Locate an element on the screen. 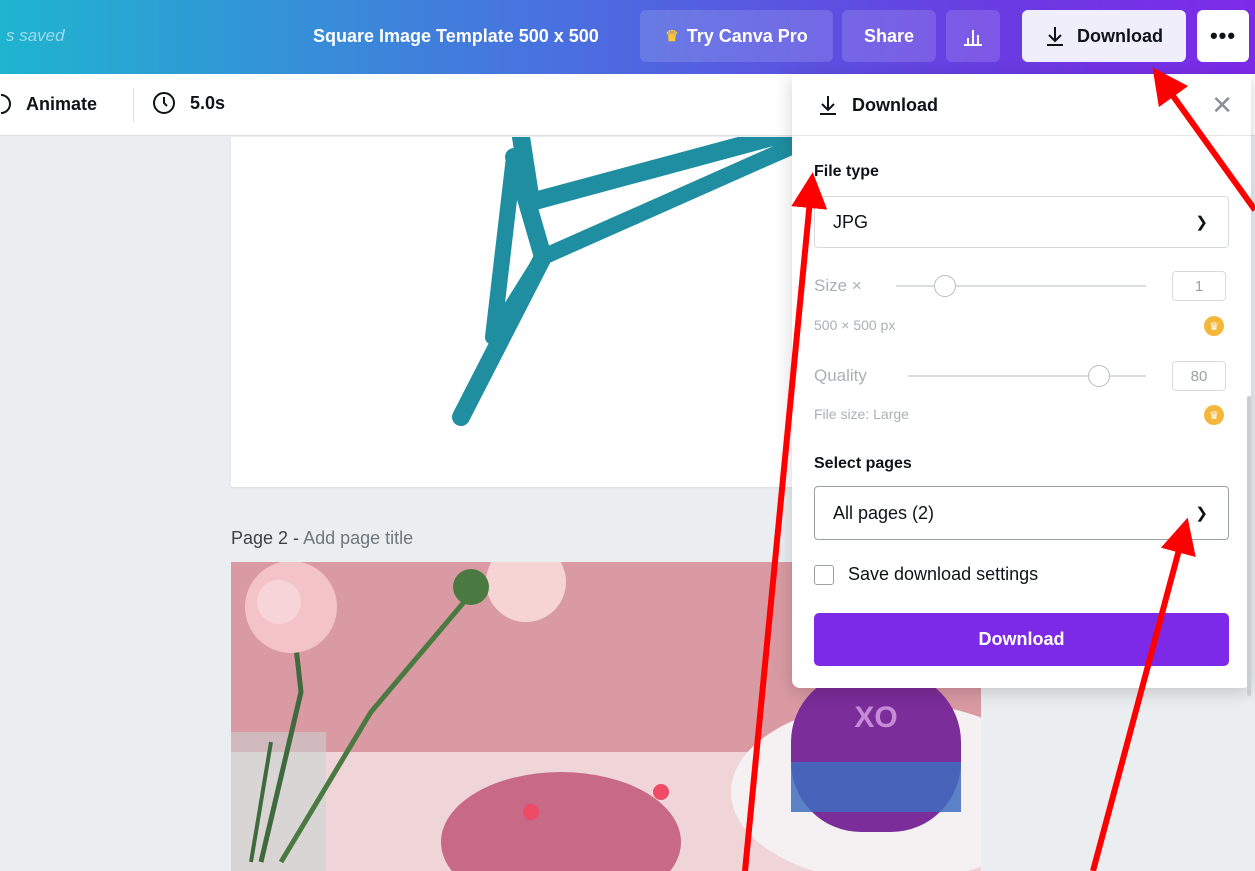  size-px-text: 500 × 500 px is located at coordinates (855, 325).